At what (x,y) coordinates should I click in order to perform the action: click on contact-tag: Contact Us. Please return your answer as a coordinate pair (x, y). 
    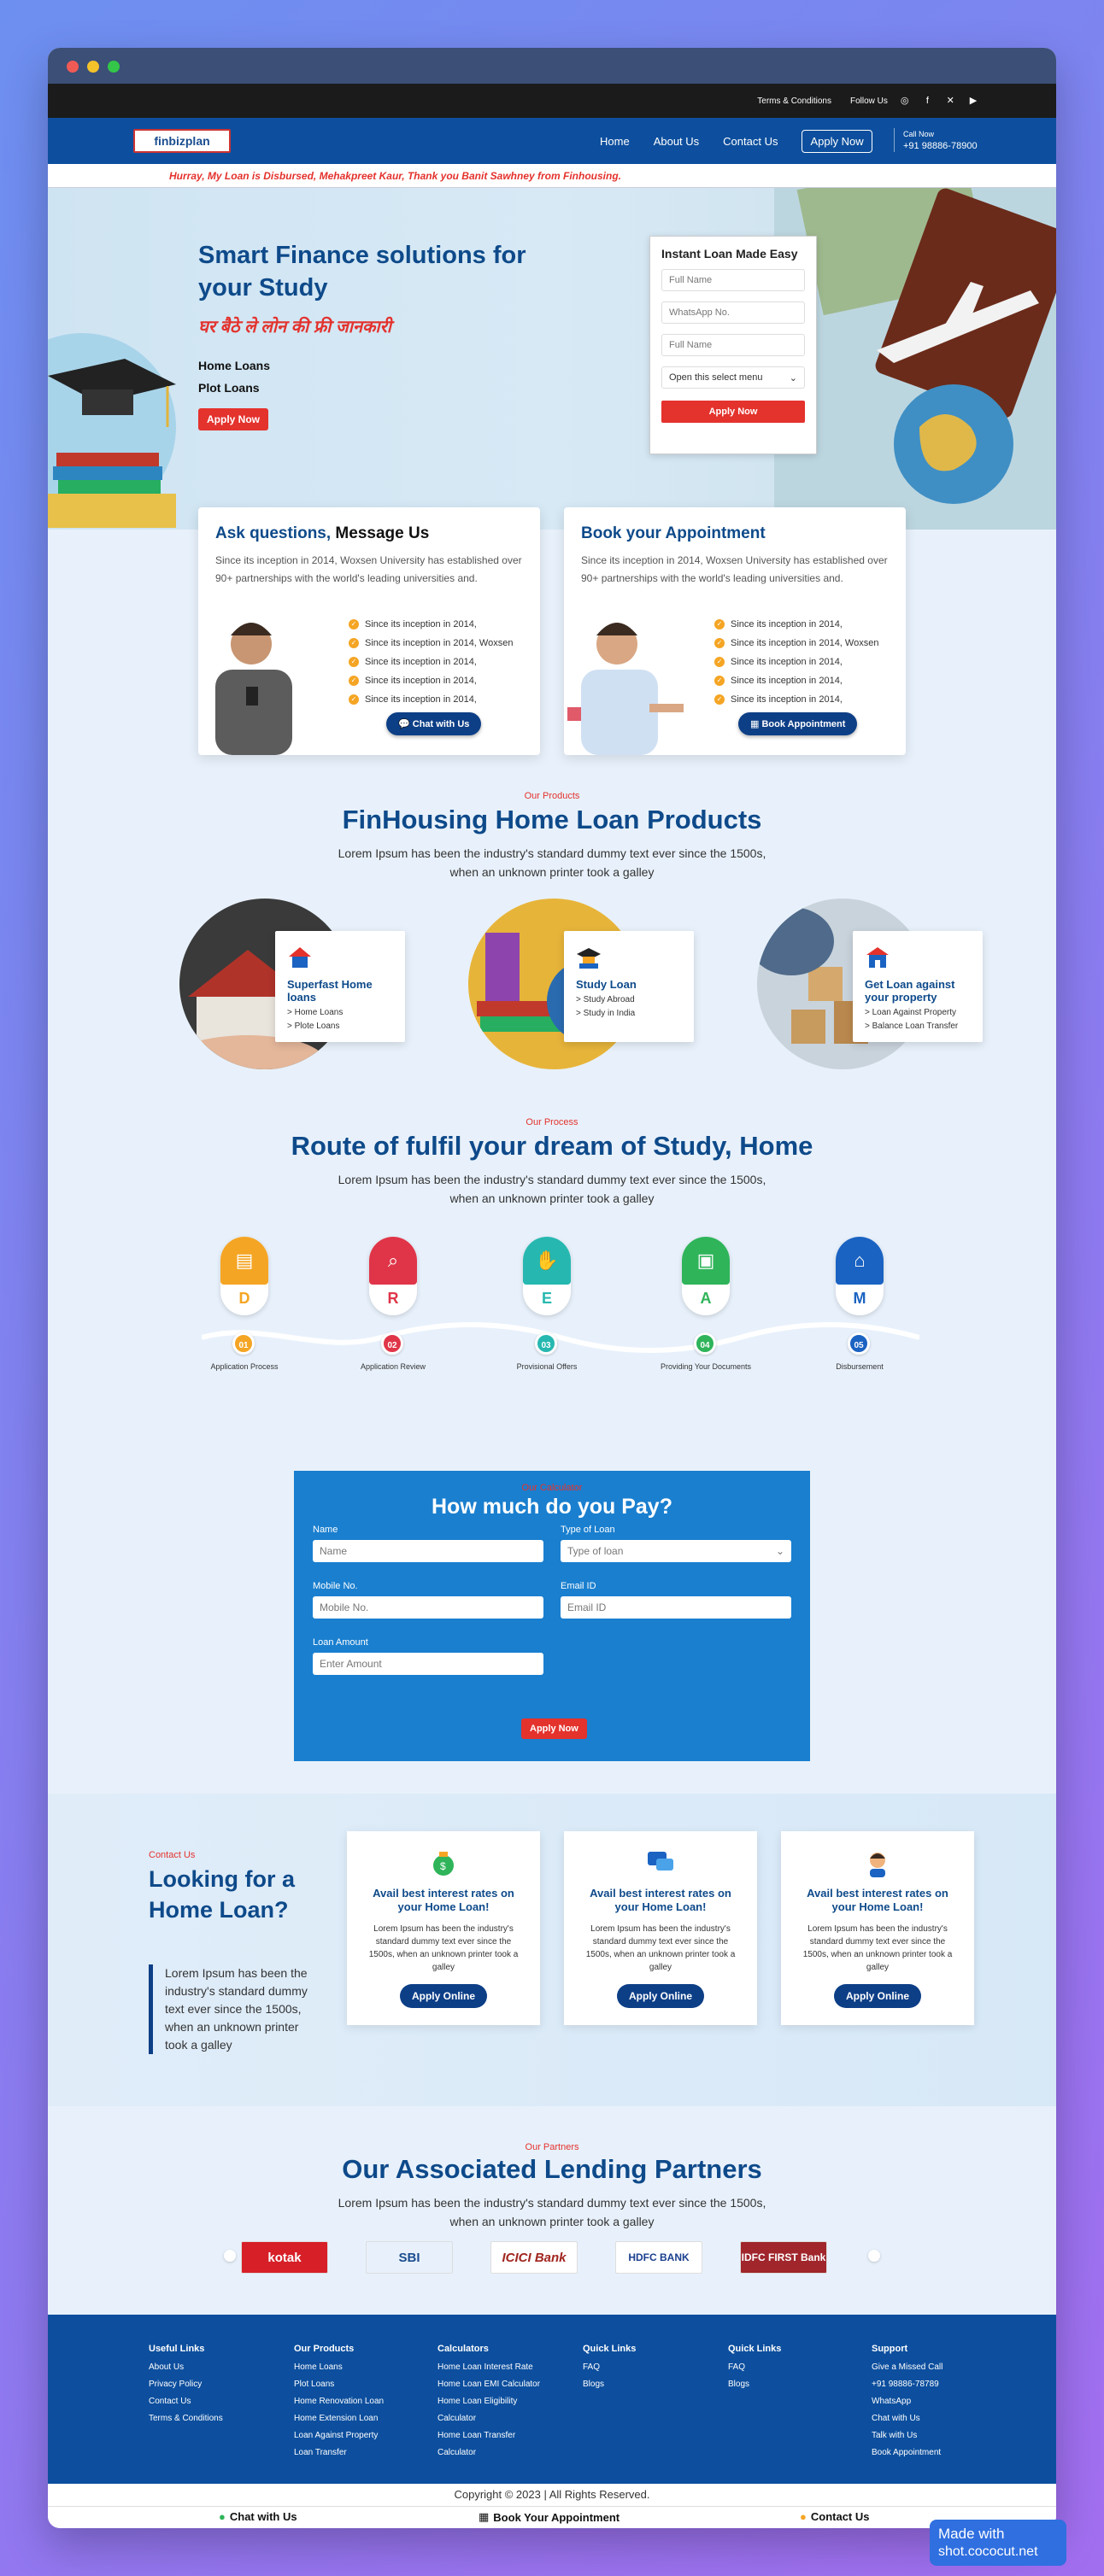
    Looking at the image, I should click on (173, 1855).